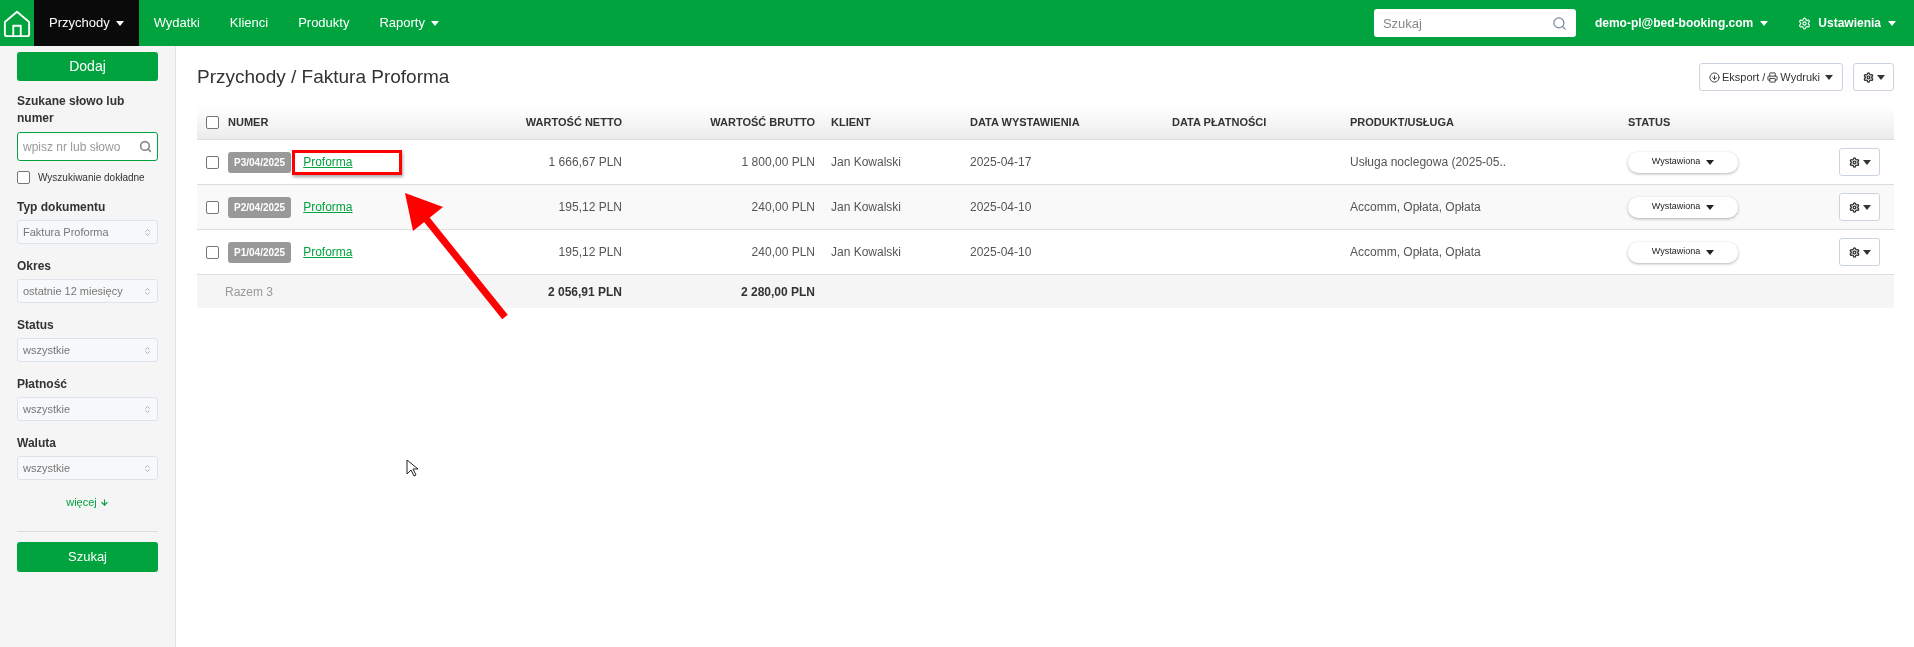 The image size is (1914, 647). I want to click on number-badge: P2/04/2025, so click(260, 207).